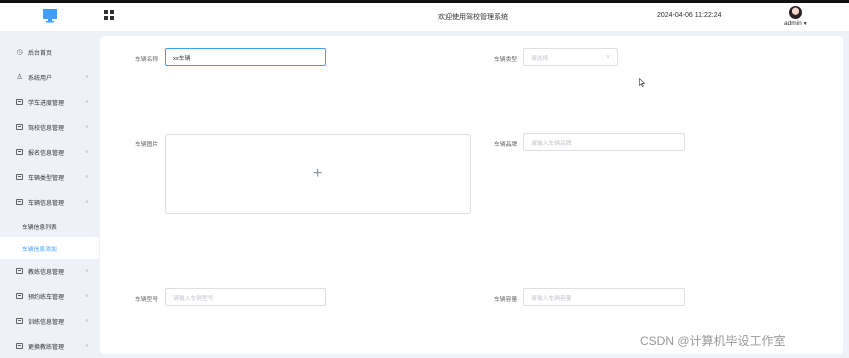 The image size is (849, 358). I want to click on avatar, so click(795, 12).